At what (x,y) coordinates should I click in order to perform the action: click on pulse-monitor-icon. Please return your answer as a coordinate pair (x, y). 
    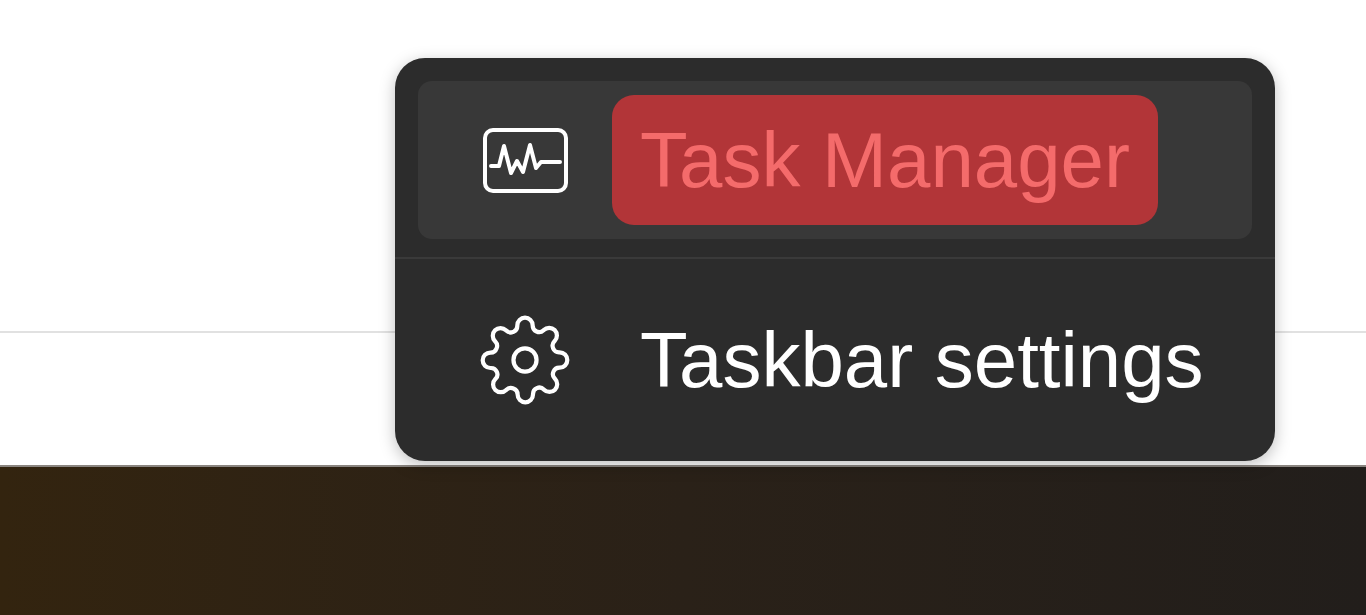
    Looking at the image, I should click on (525, 160).